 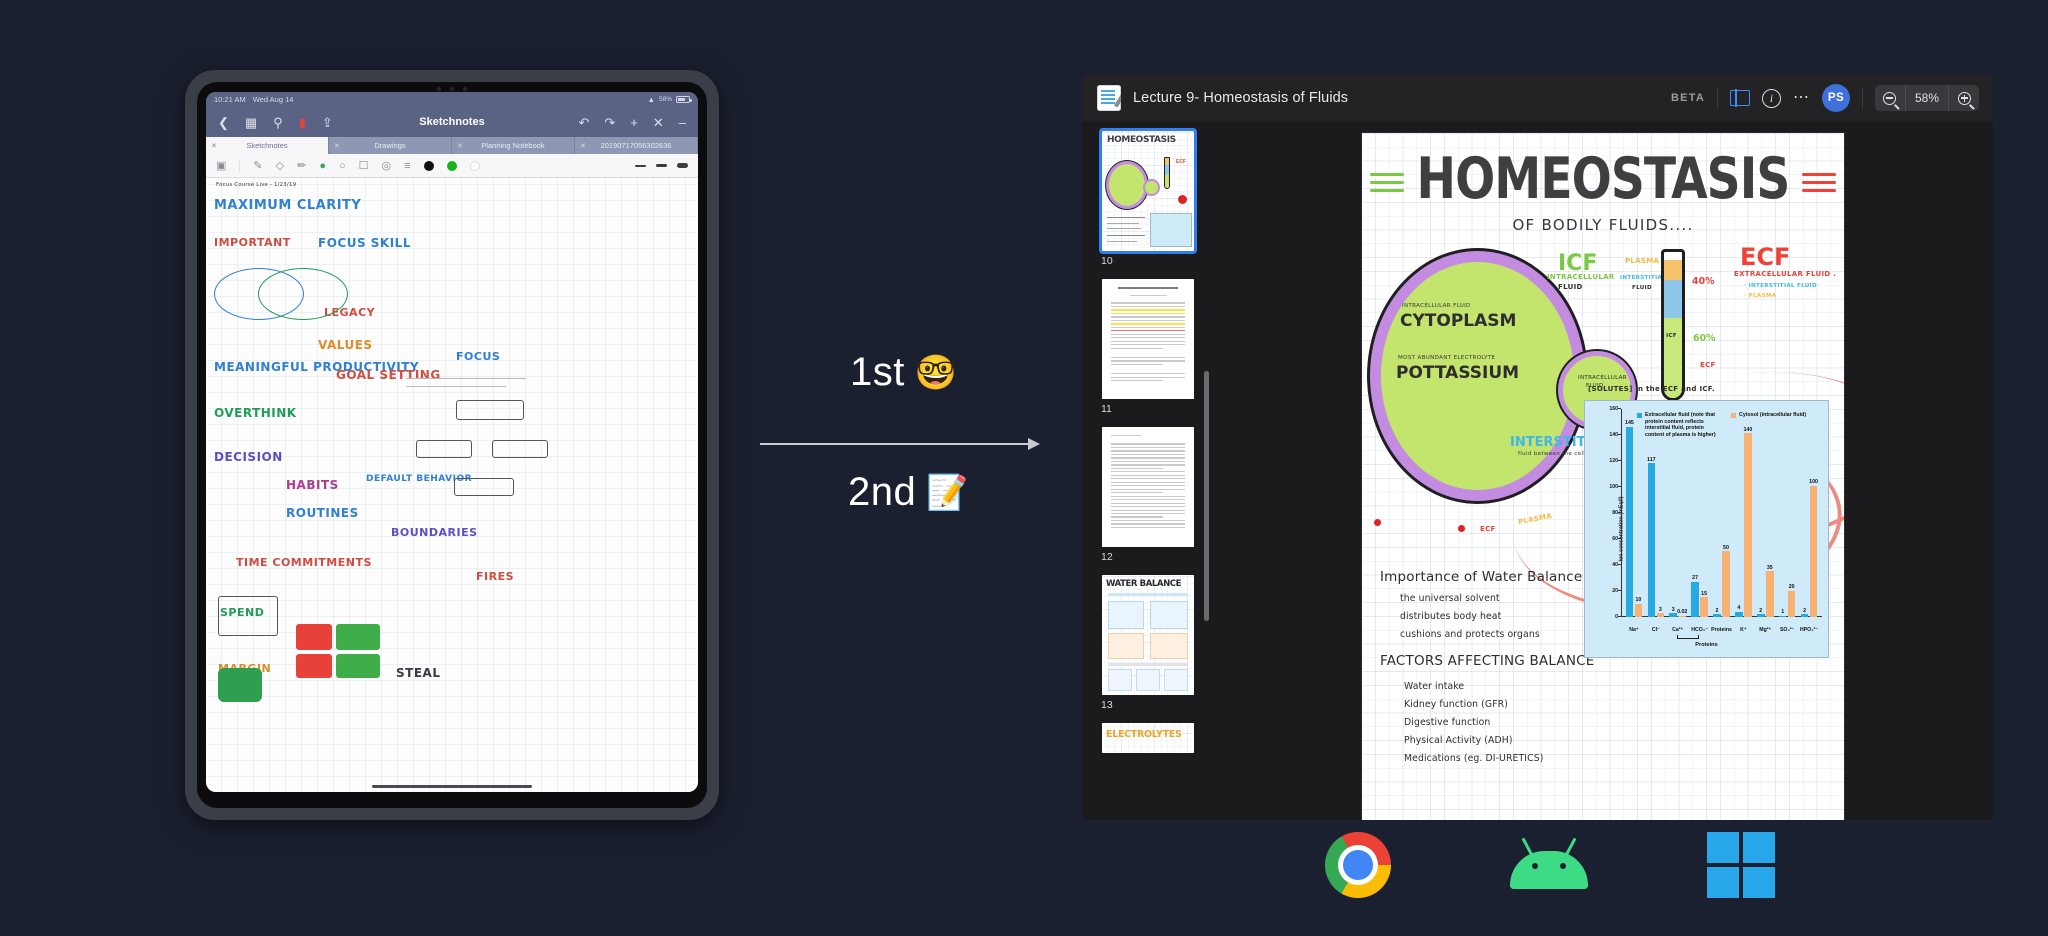 I want to click on red-accent-mark, so click(x=1819, y=174).